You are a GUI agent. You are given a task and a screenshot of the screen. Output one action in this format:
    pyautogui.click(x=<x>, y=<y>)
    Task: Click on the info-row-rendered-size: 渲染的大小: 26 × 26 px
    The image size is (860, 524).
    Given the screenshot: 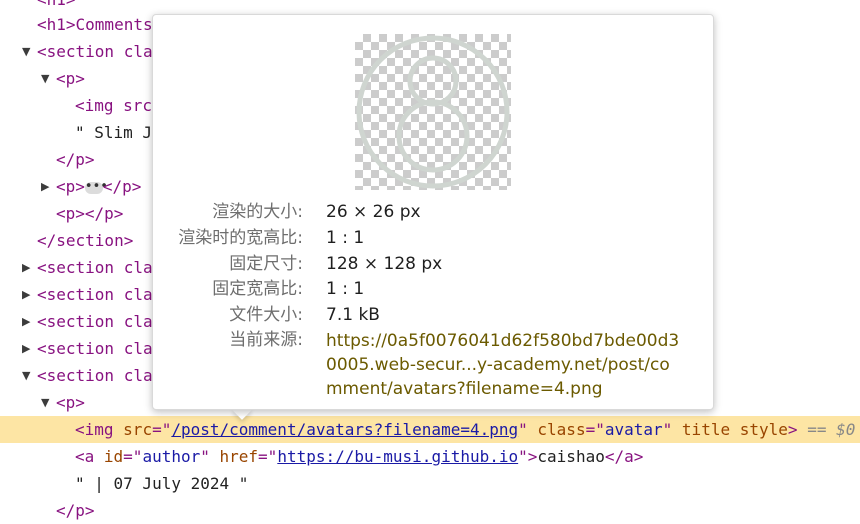 What is the action you would take?
    pyautogui.click(x=433, y=212)
    